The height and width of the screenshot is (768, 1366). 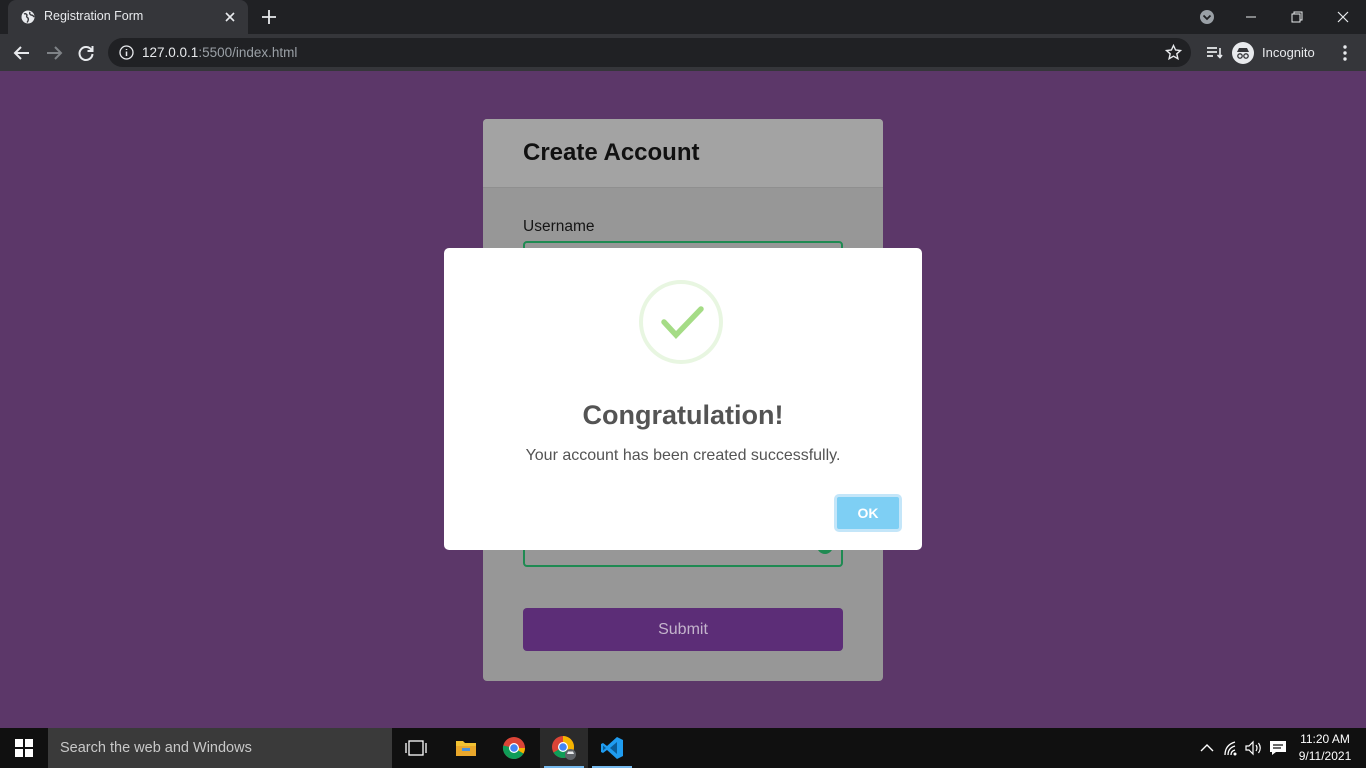 I want to click on tab-title: Registration Form, so click(x=94, y=16).